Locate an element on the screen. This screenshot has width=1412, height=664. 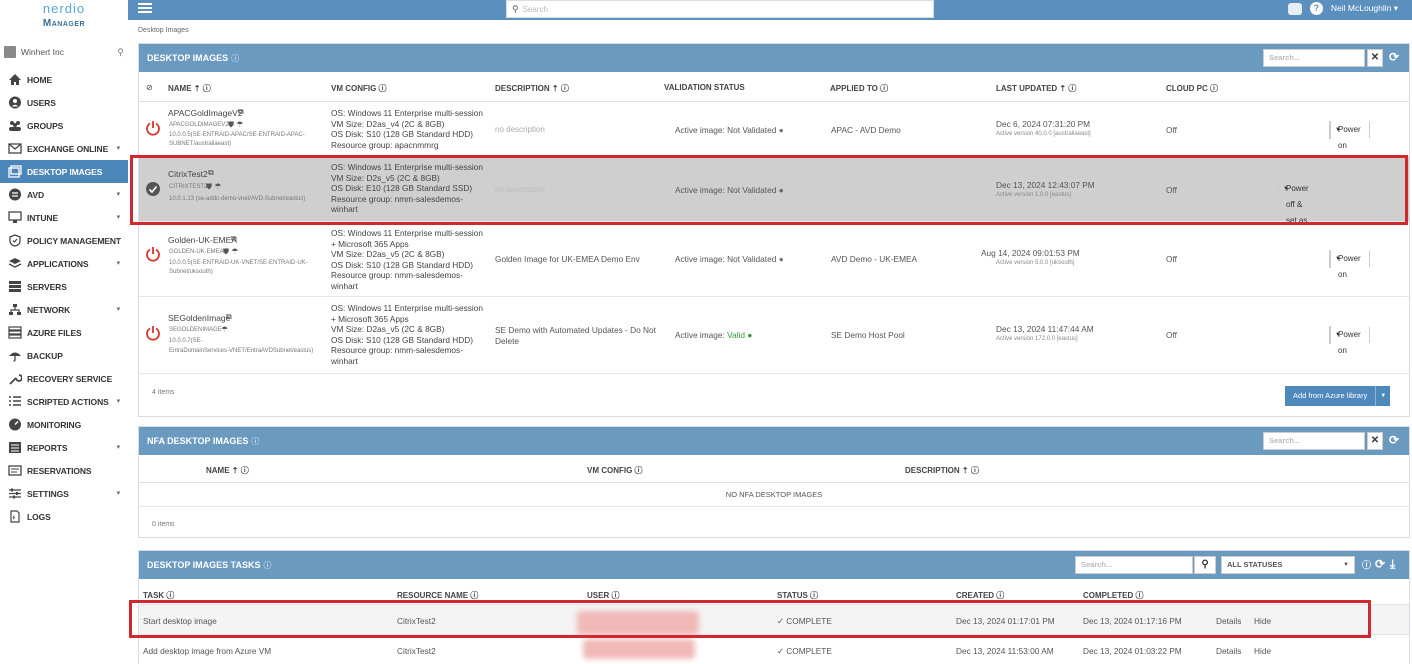
chat-icon is located at coordinates (1294, 8).